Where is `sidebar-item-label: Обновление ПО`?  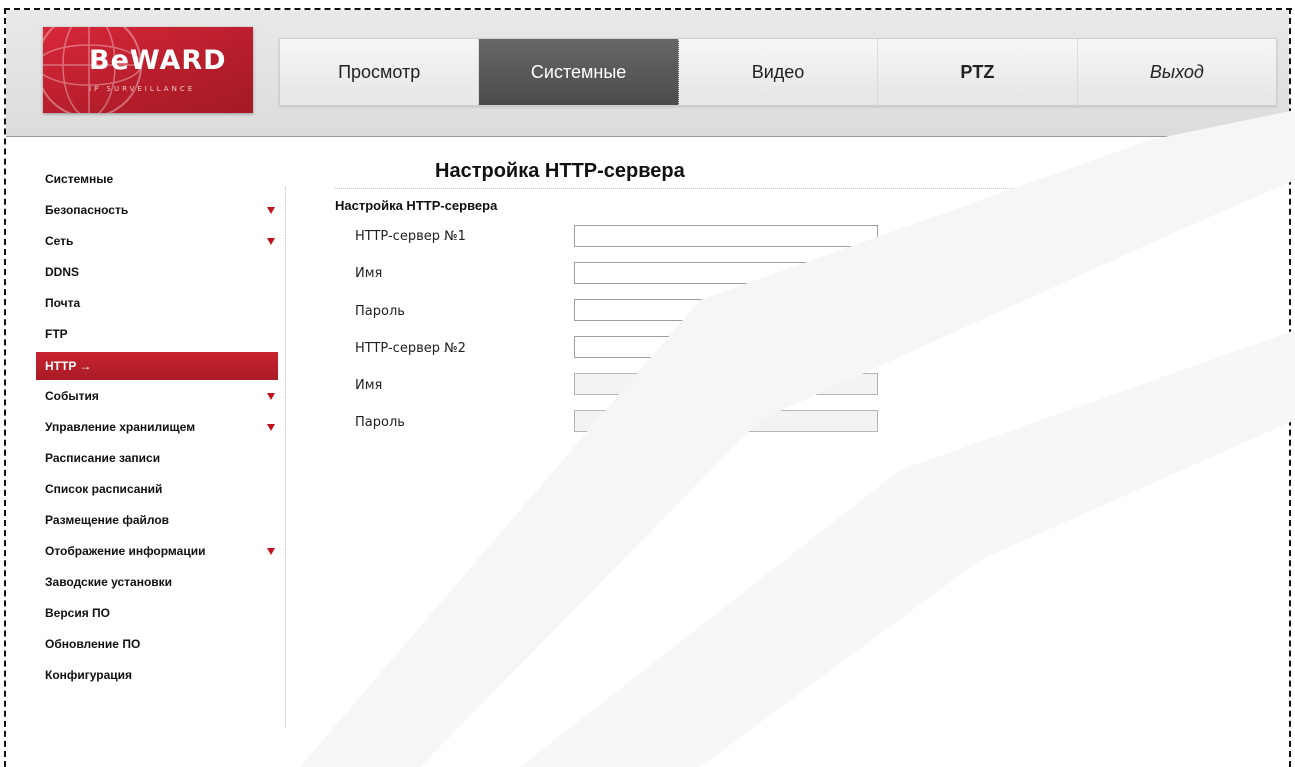
sidebar-item-label: Обновление ПО is located at coordinates (93, 644).